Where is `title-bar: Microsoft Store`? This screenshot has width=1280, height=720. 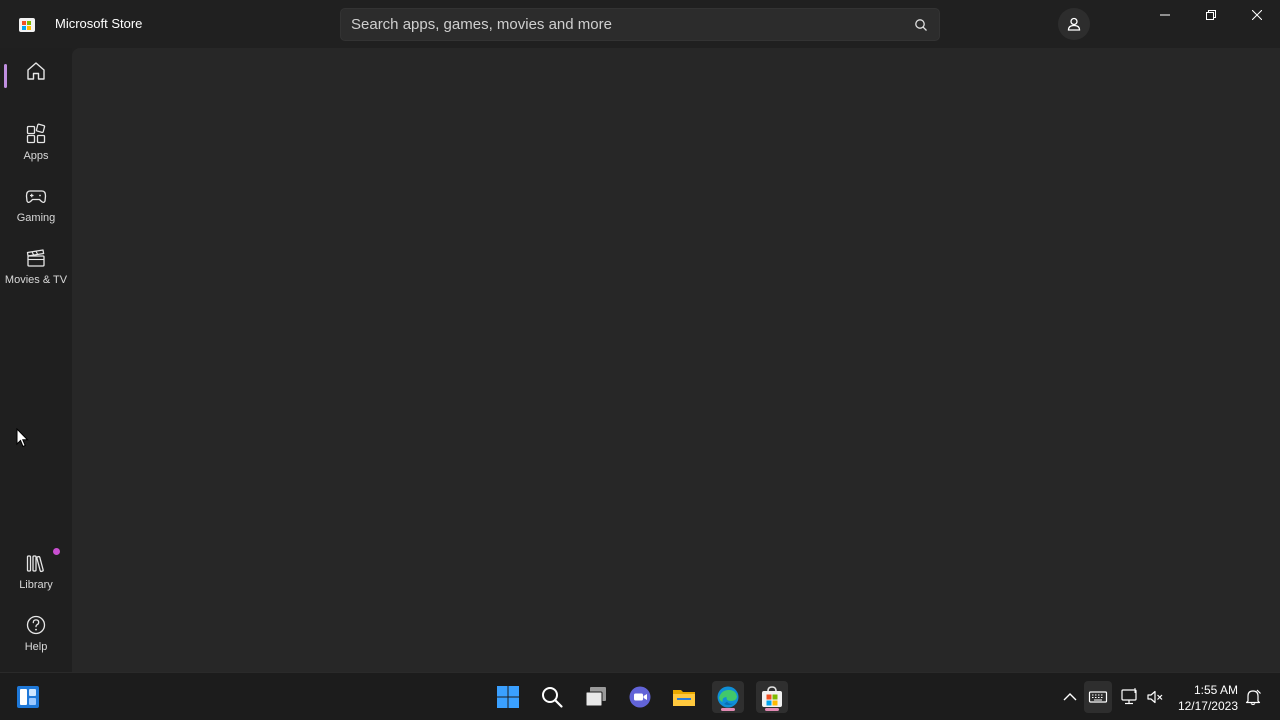
title-bar: Microsoft Store is located at coordinates (640, 24).